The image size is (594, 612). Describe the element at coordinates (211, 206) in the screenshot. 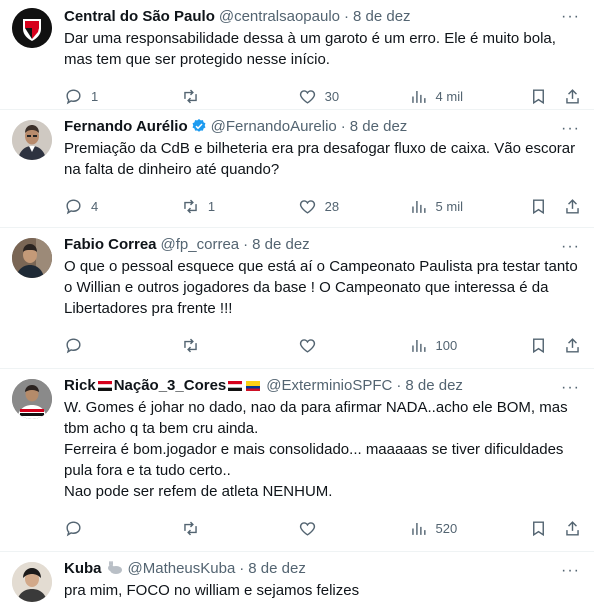

I see `retweet-count: 1` at that location.